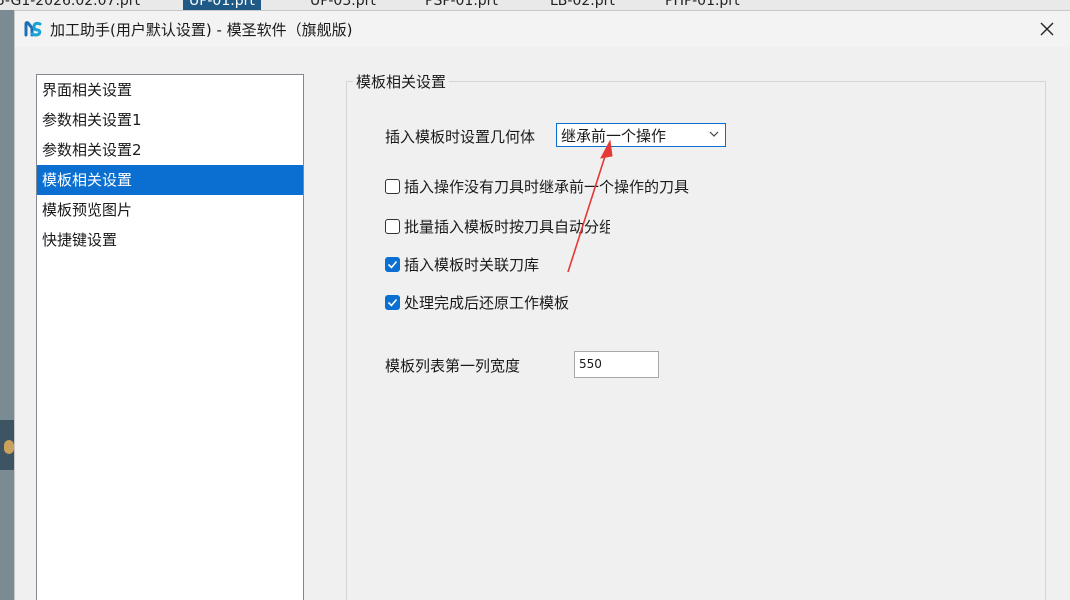 This screenshot has height=600, width=1070. I want to click on close-button, so click(1047, 29).